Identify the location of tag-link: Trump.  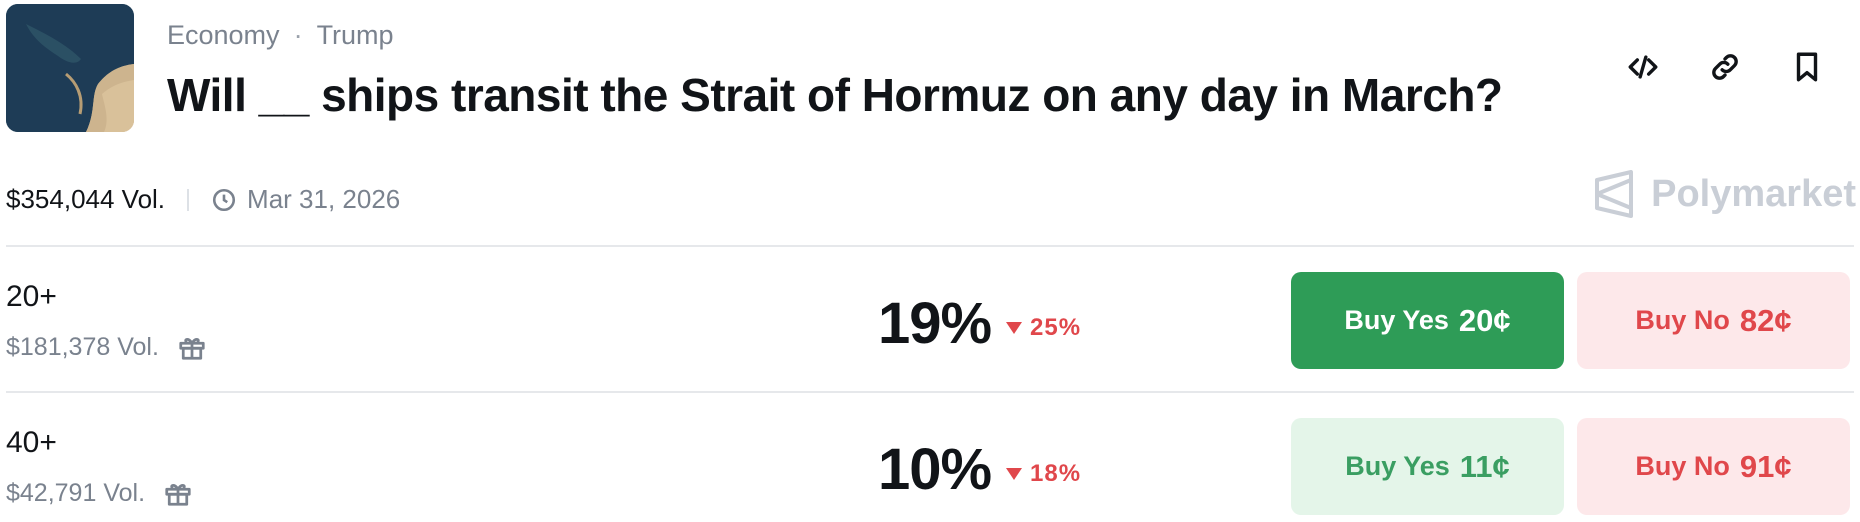
(355, 35).